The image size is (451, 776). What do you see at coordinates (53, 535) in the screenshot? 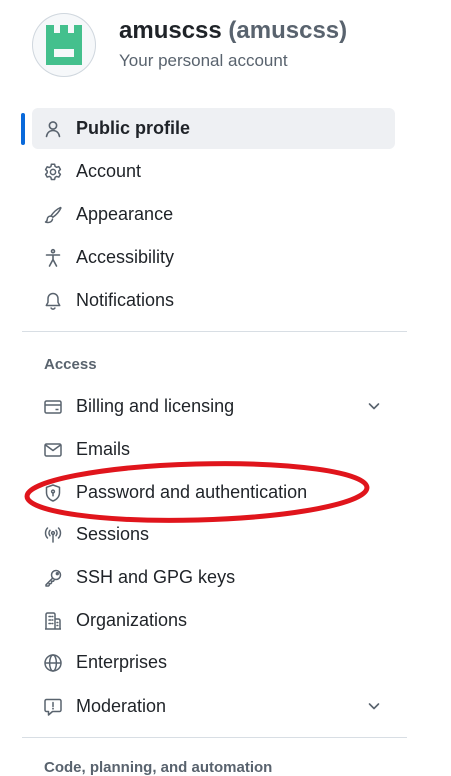
I see `broadcast-icon` at bounding box center [53, 535].